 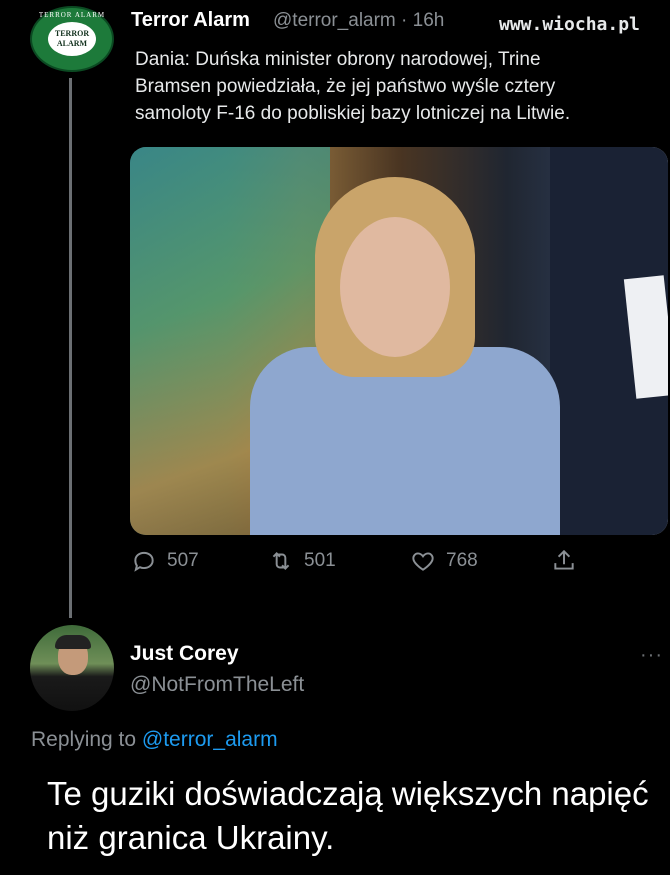 I want to click on reply-author-name: Just Corey, so click(x=184, y=654).